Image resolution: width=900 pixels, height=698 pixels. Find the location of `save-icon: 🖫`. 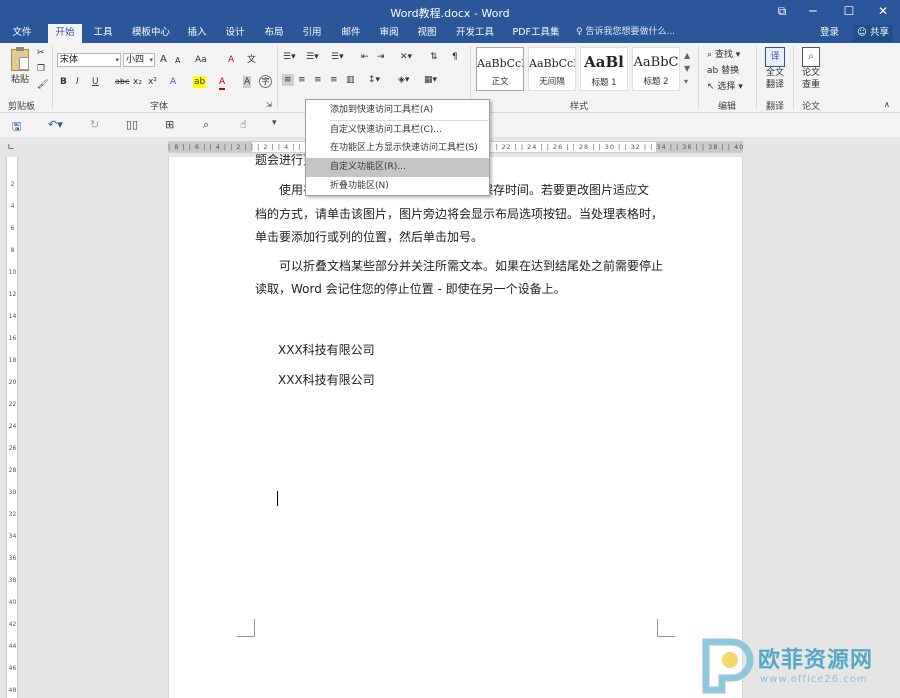

save-icon: 🖫 is located at coordinates (16, 127).